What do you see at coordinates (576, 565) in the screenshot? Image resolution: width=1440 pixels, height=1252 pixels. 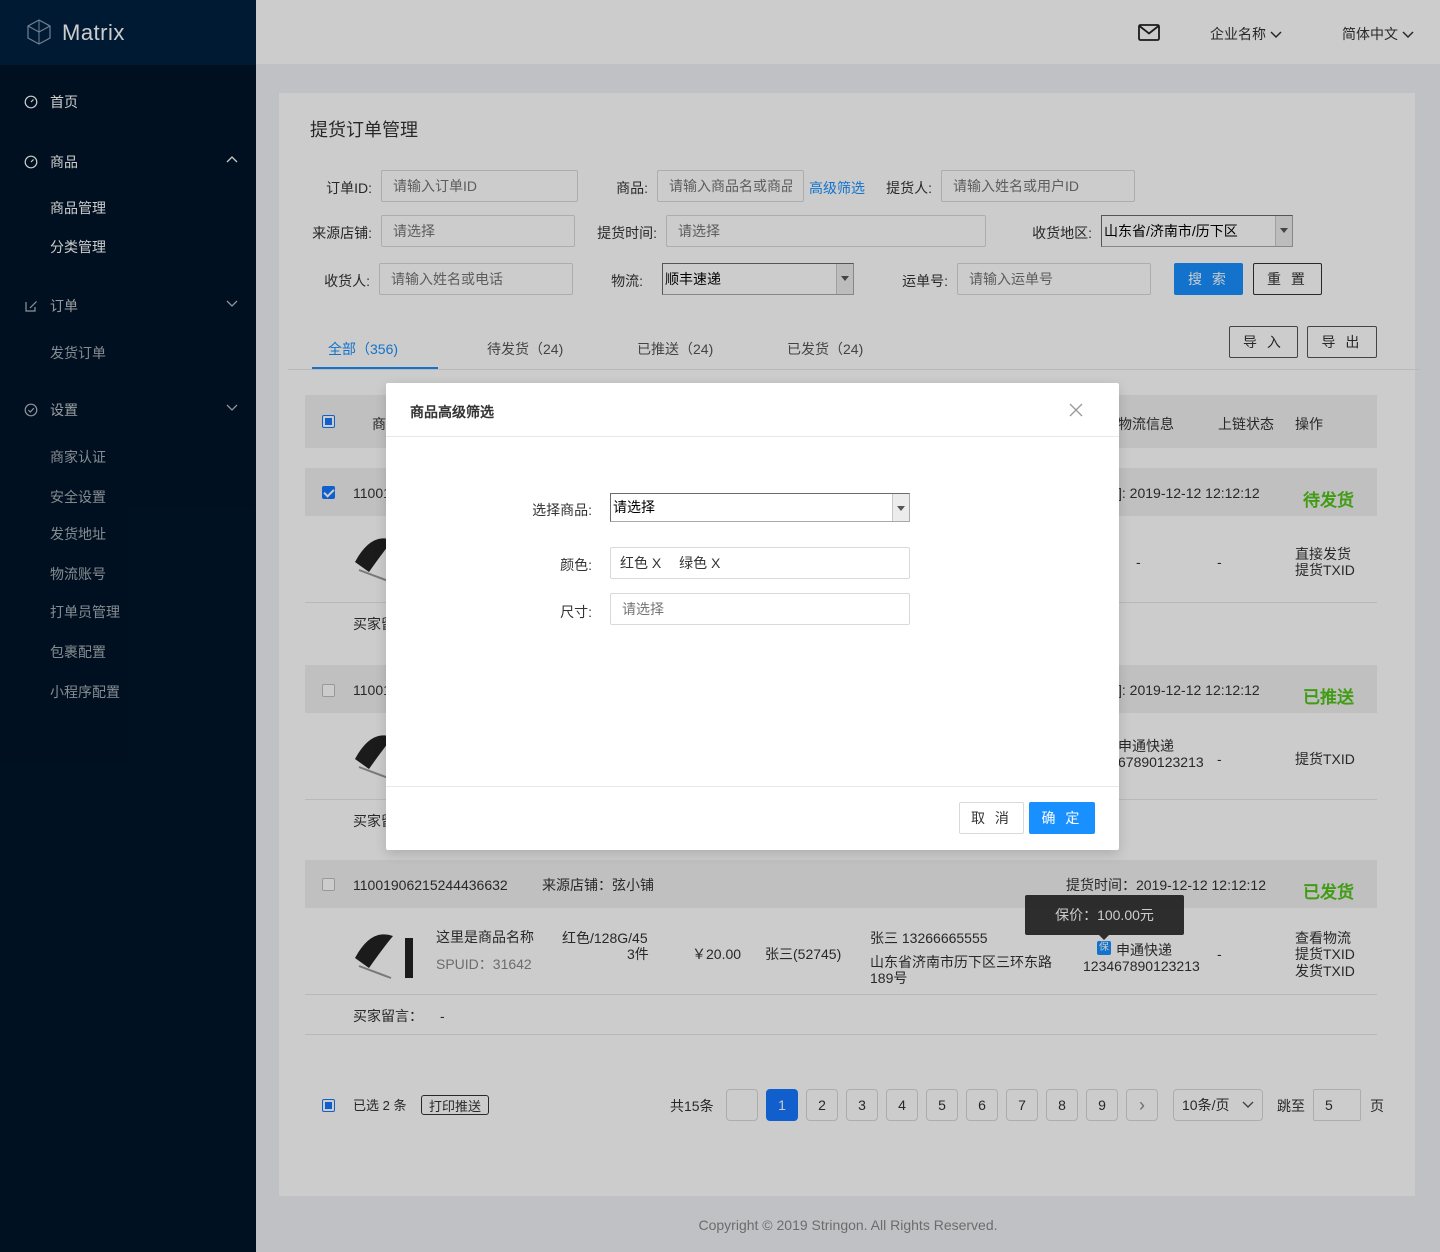 I see `color-label: 颜色:` at bounding box center [576, 565].